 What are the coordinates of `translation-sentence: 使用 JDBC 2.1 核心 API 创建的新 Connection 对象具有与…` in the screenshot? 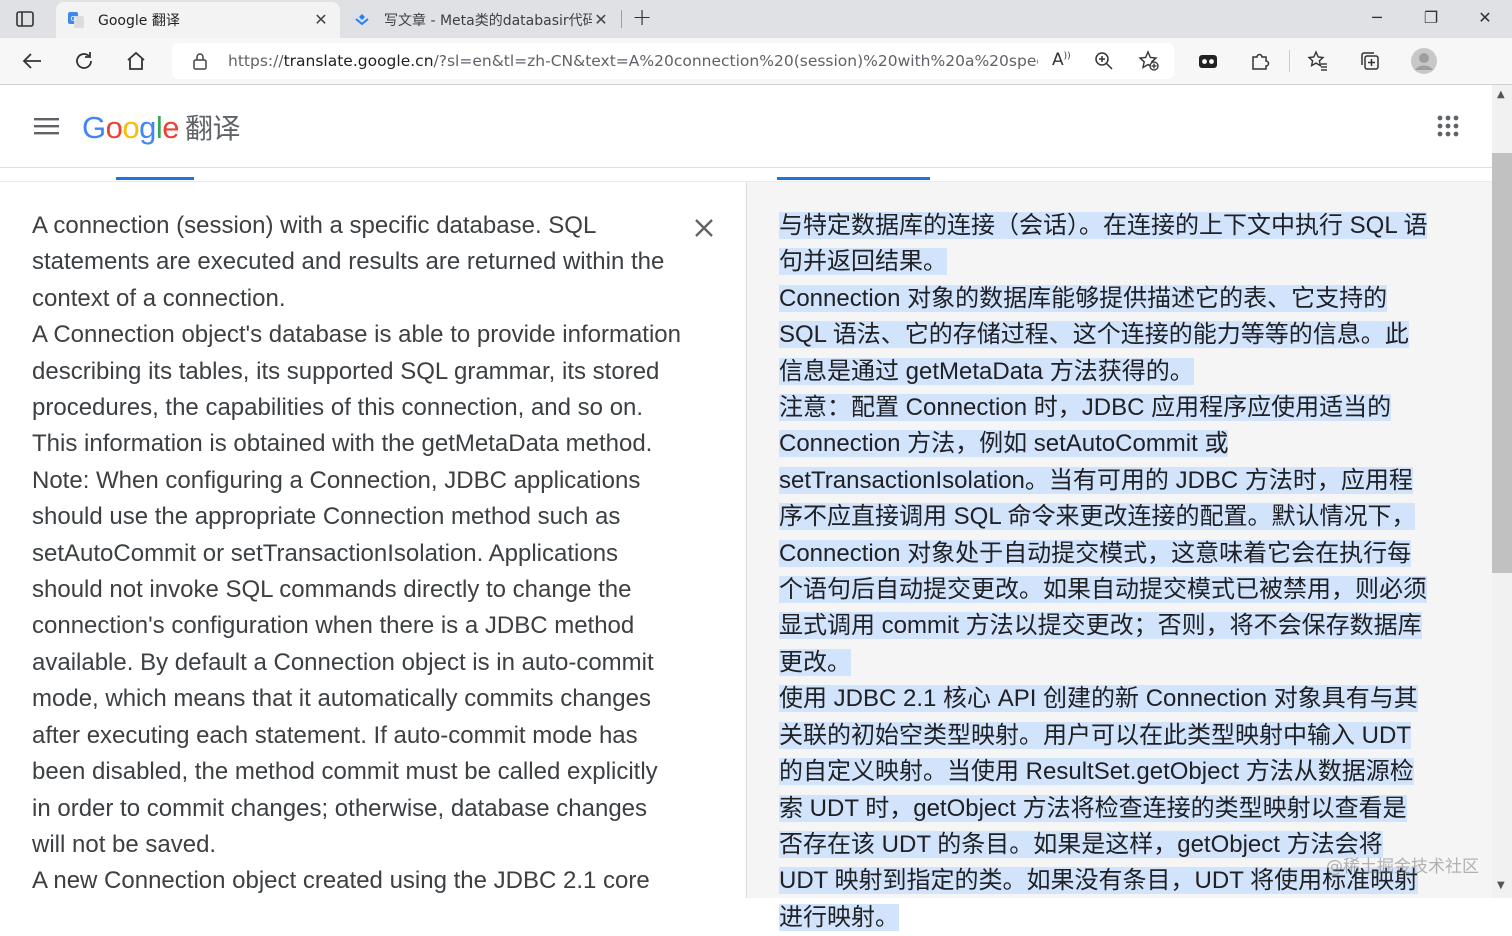 It's located at (1099, 808).